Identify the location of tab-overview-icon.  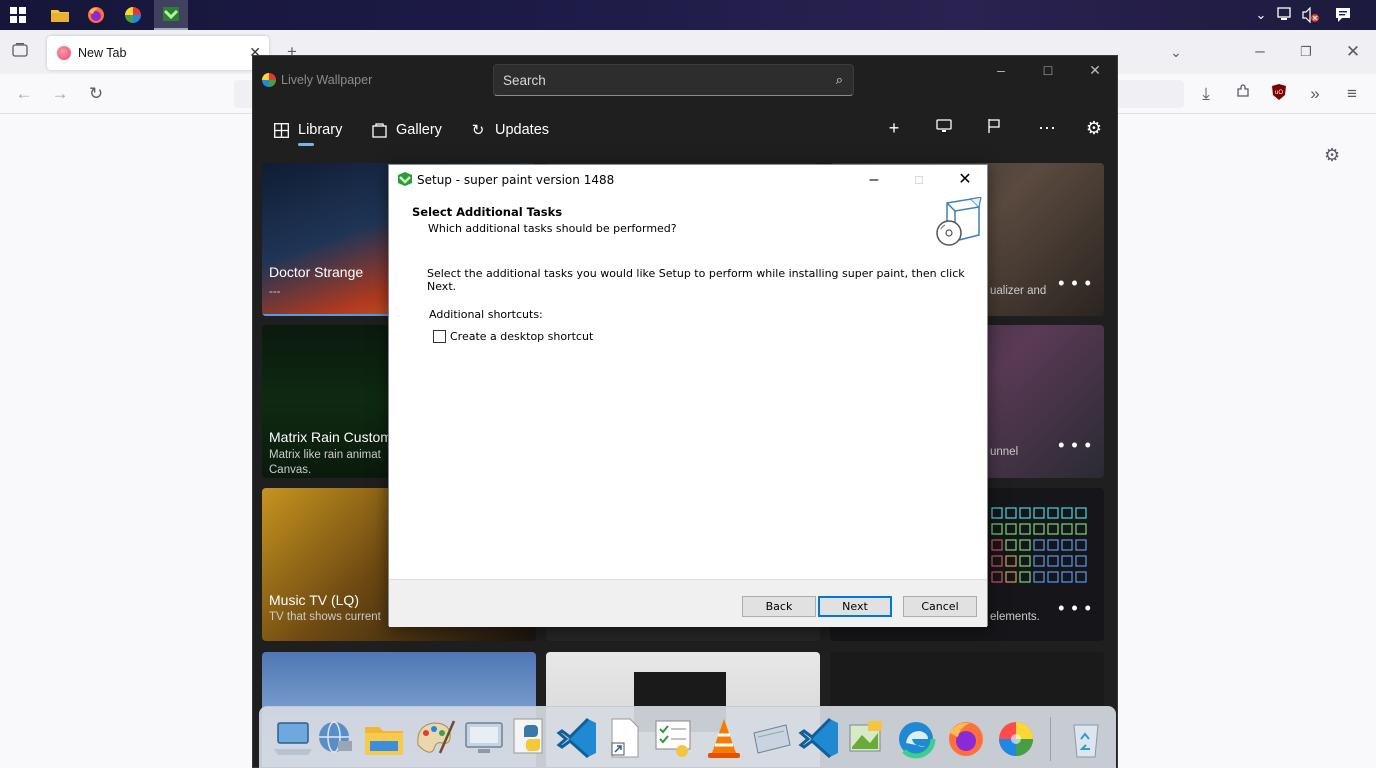
(20, 53).